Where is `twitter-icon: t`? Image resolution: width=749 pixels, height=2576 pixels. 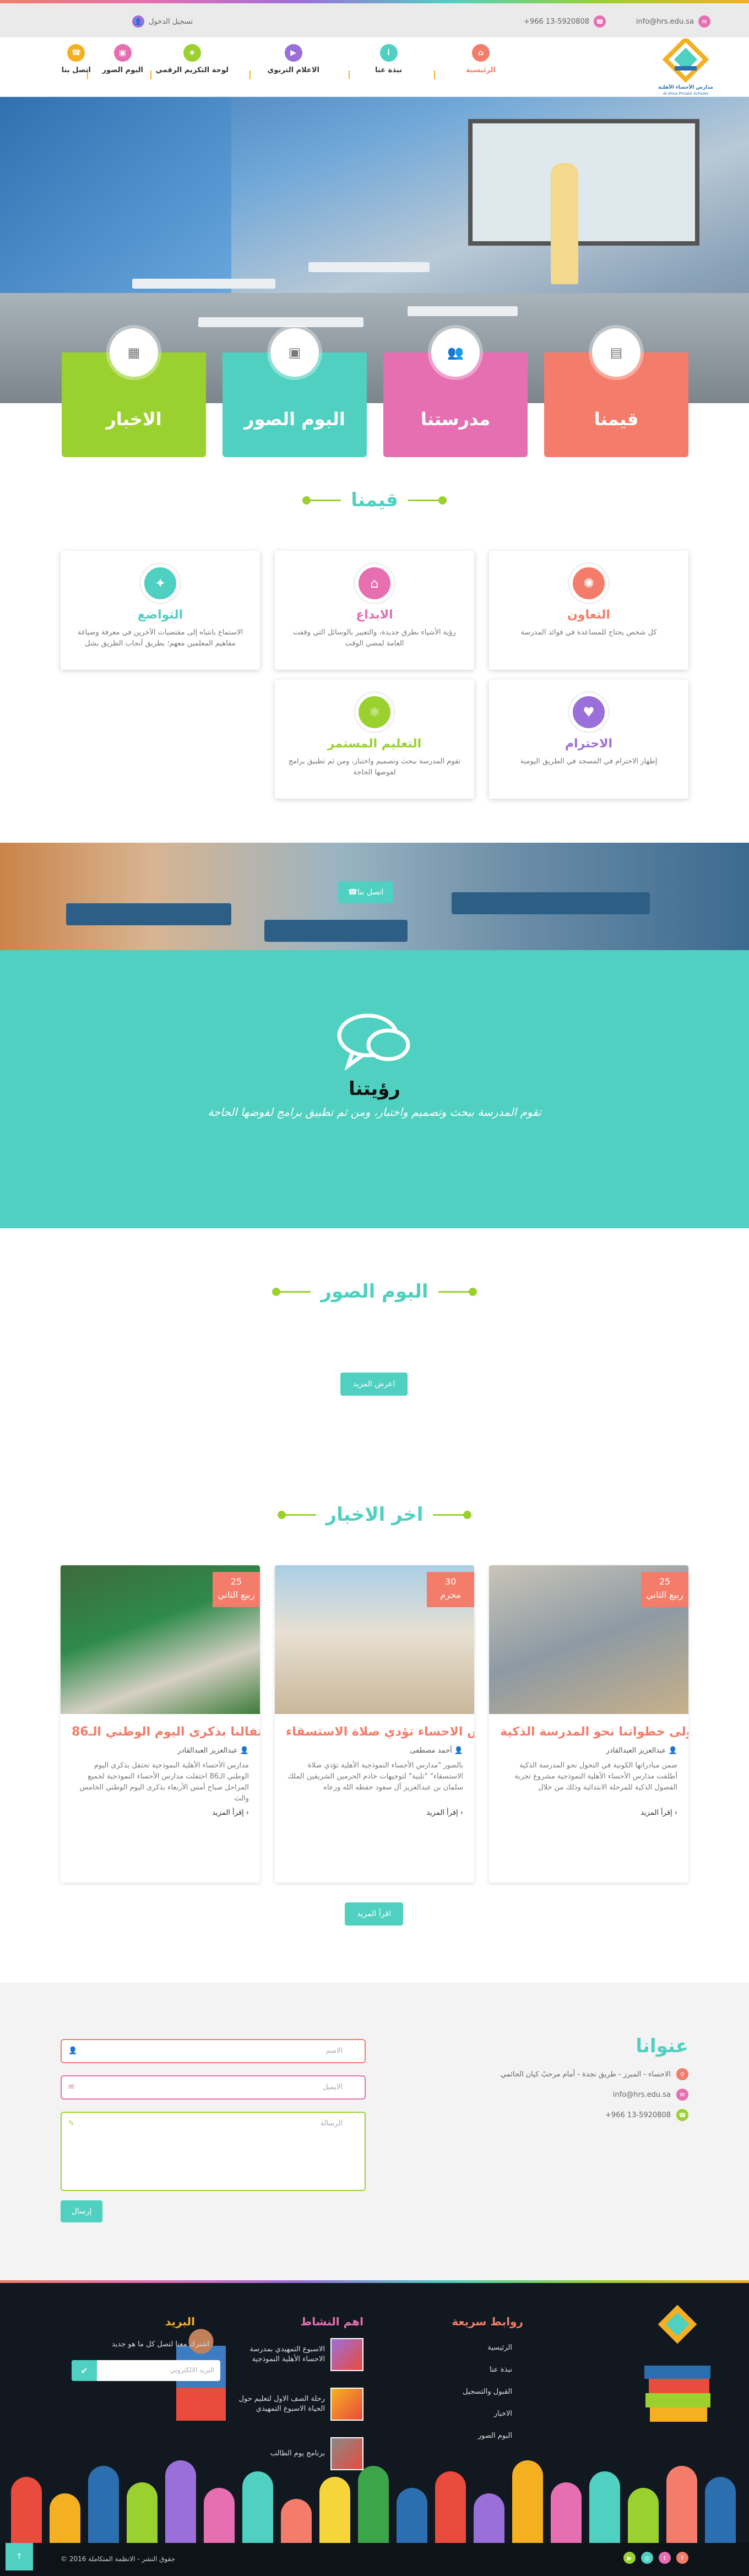
twitter-icon: t is located at coordinates (665, 2558).